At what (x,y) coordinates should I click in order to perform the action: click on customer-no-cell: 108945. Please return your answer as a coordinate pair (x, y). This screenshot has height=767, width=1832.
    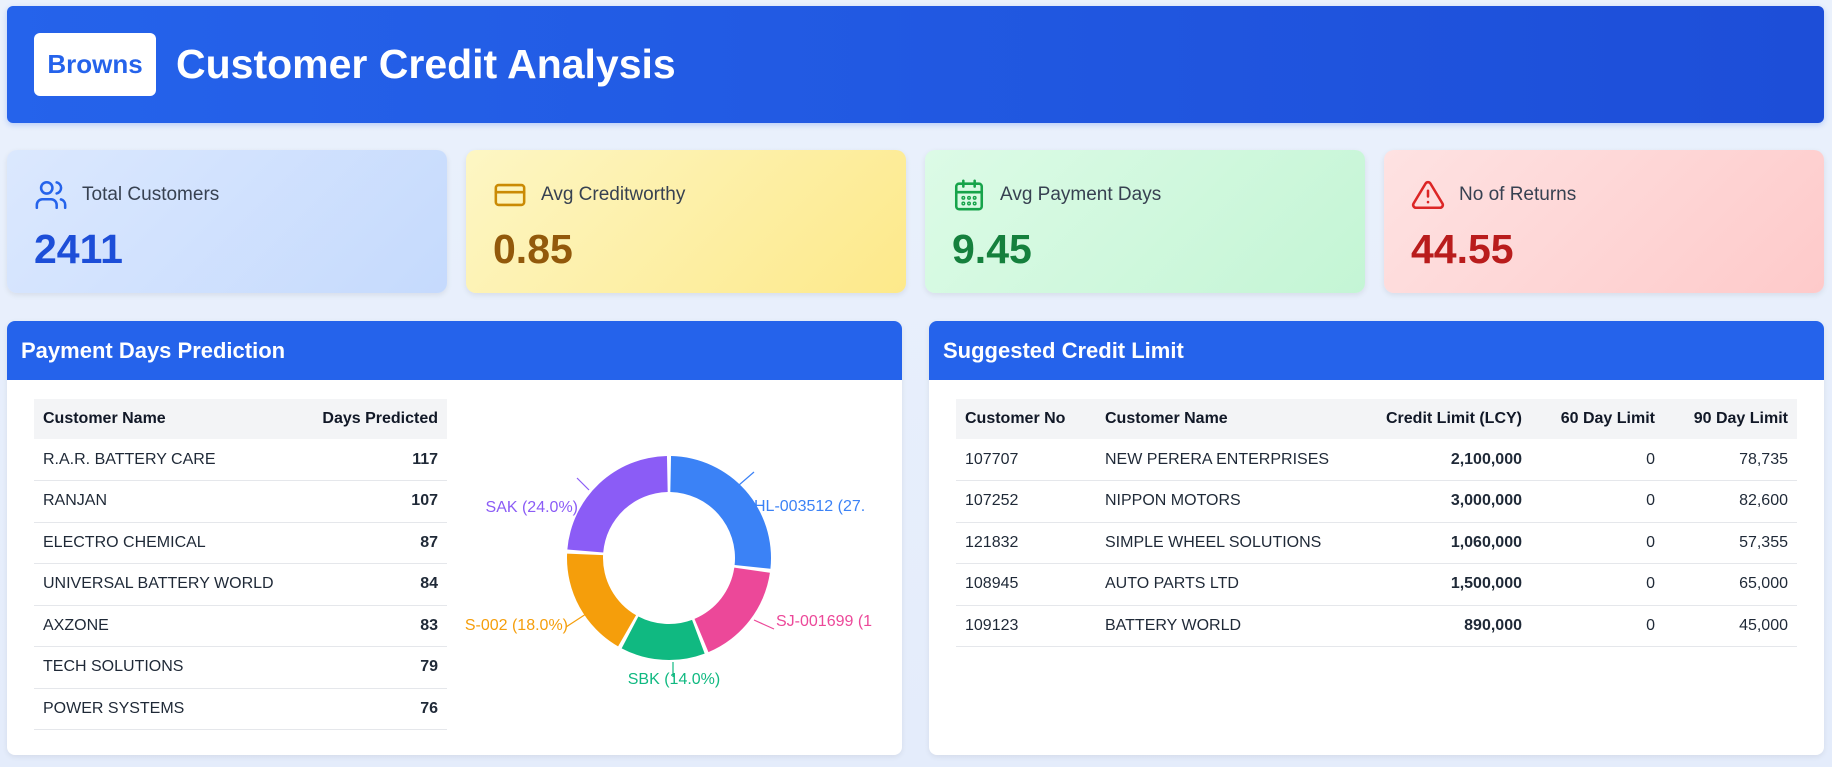
    Looking at the image, I should click on (1026, 584).